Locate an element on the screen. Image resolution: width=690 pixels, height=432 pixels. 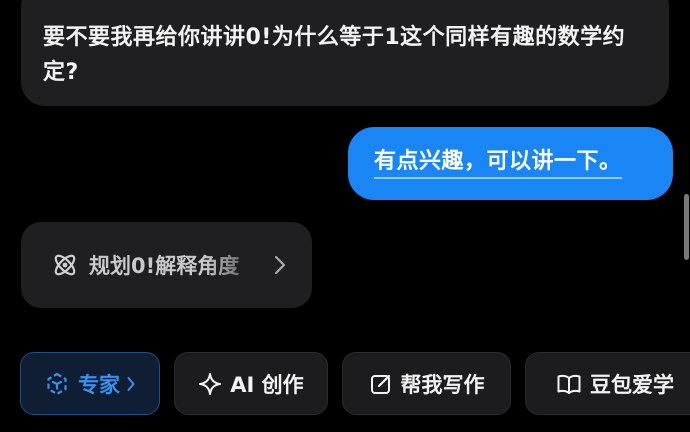
doubao-learn-chip: 豆包爱学 is located at coordinates (607, 383).